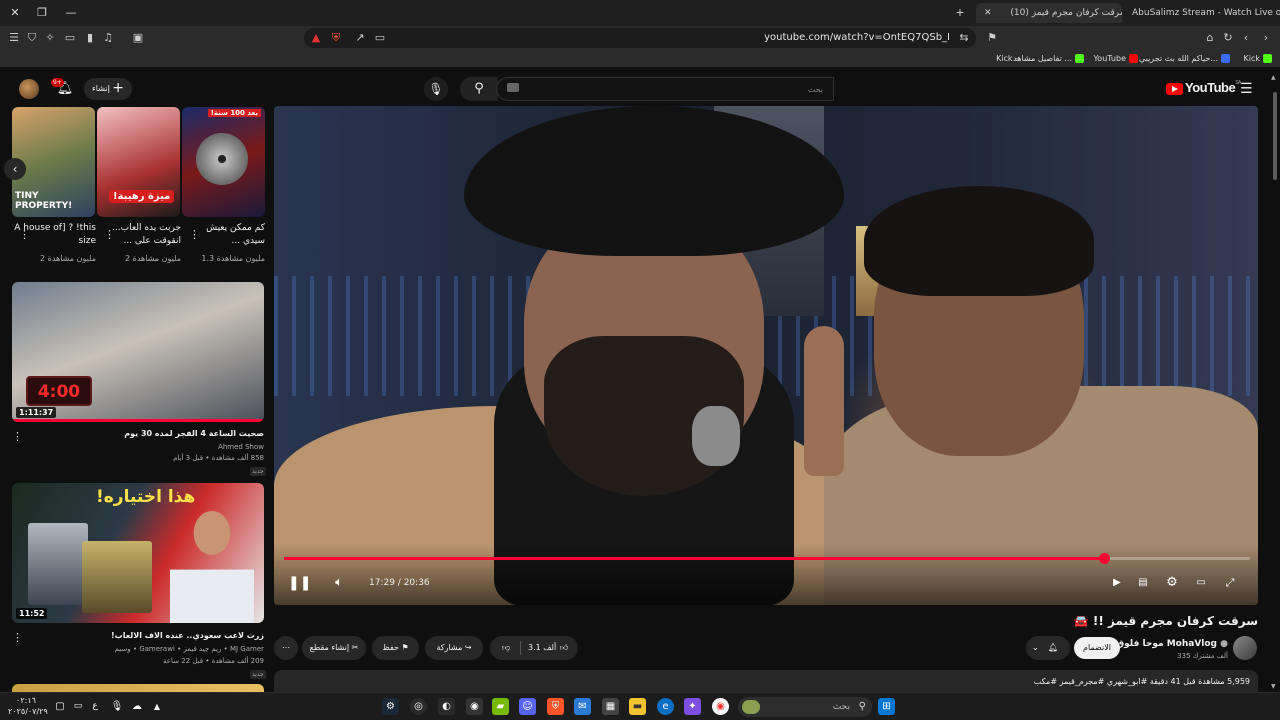 The image size is (1280, 720). I want to click on brave-icon: ⛨, so click(555, 706).